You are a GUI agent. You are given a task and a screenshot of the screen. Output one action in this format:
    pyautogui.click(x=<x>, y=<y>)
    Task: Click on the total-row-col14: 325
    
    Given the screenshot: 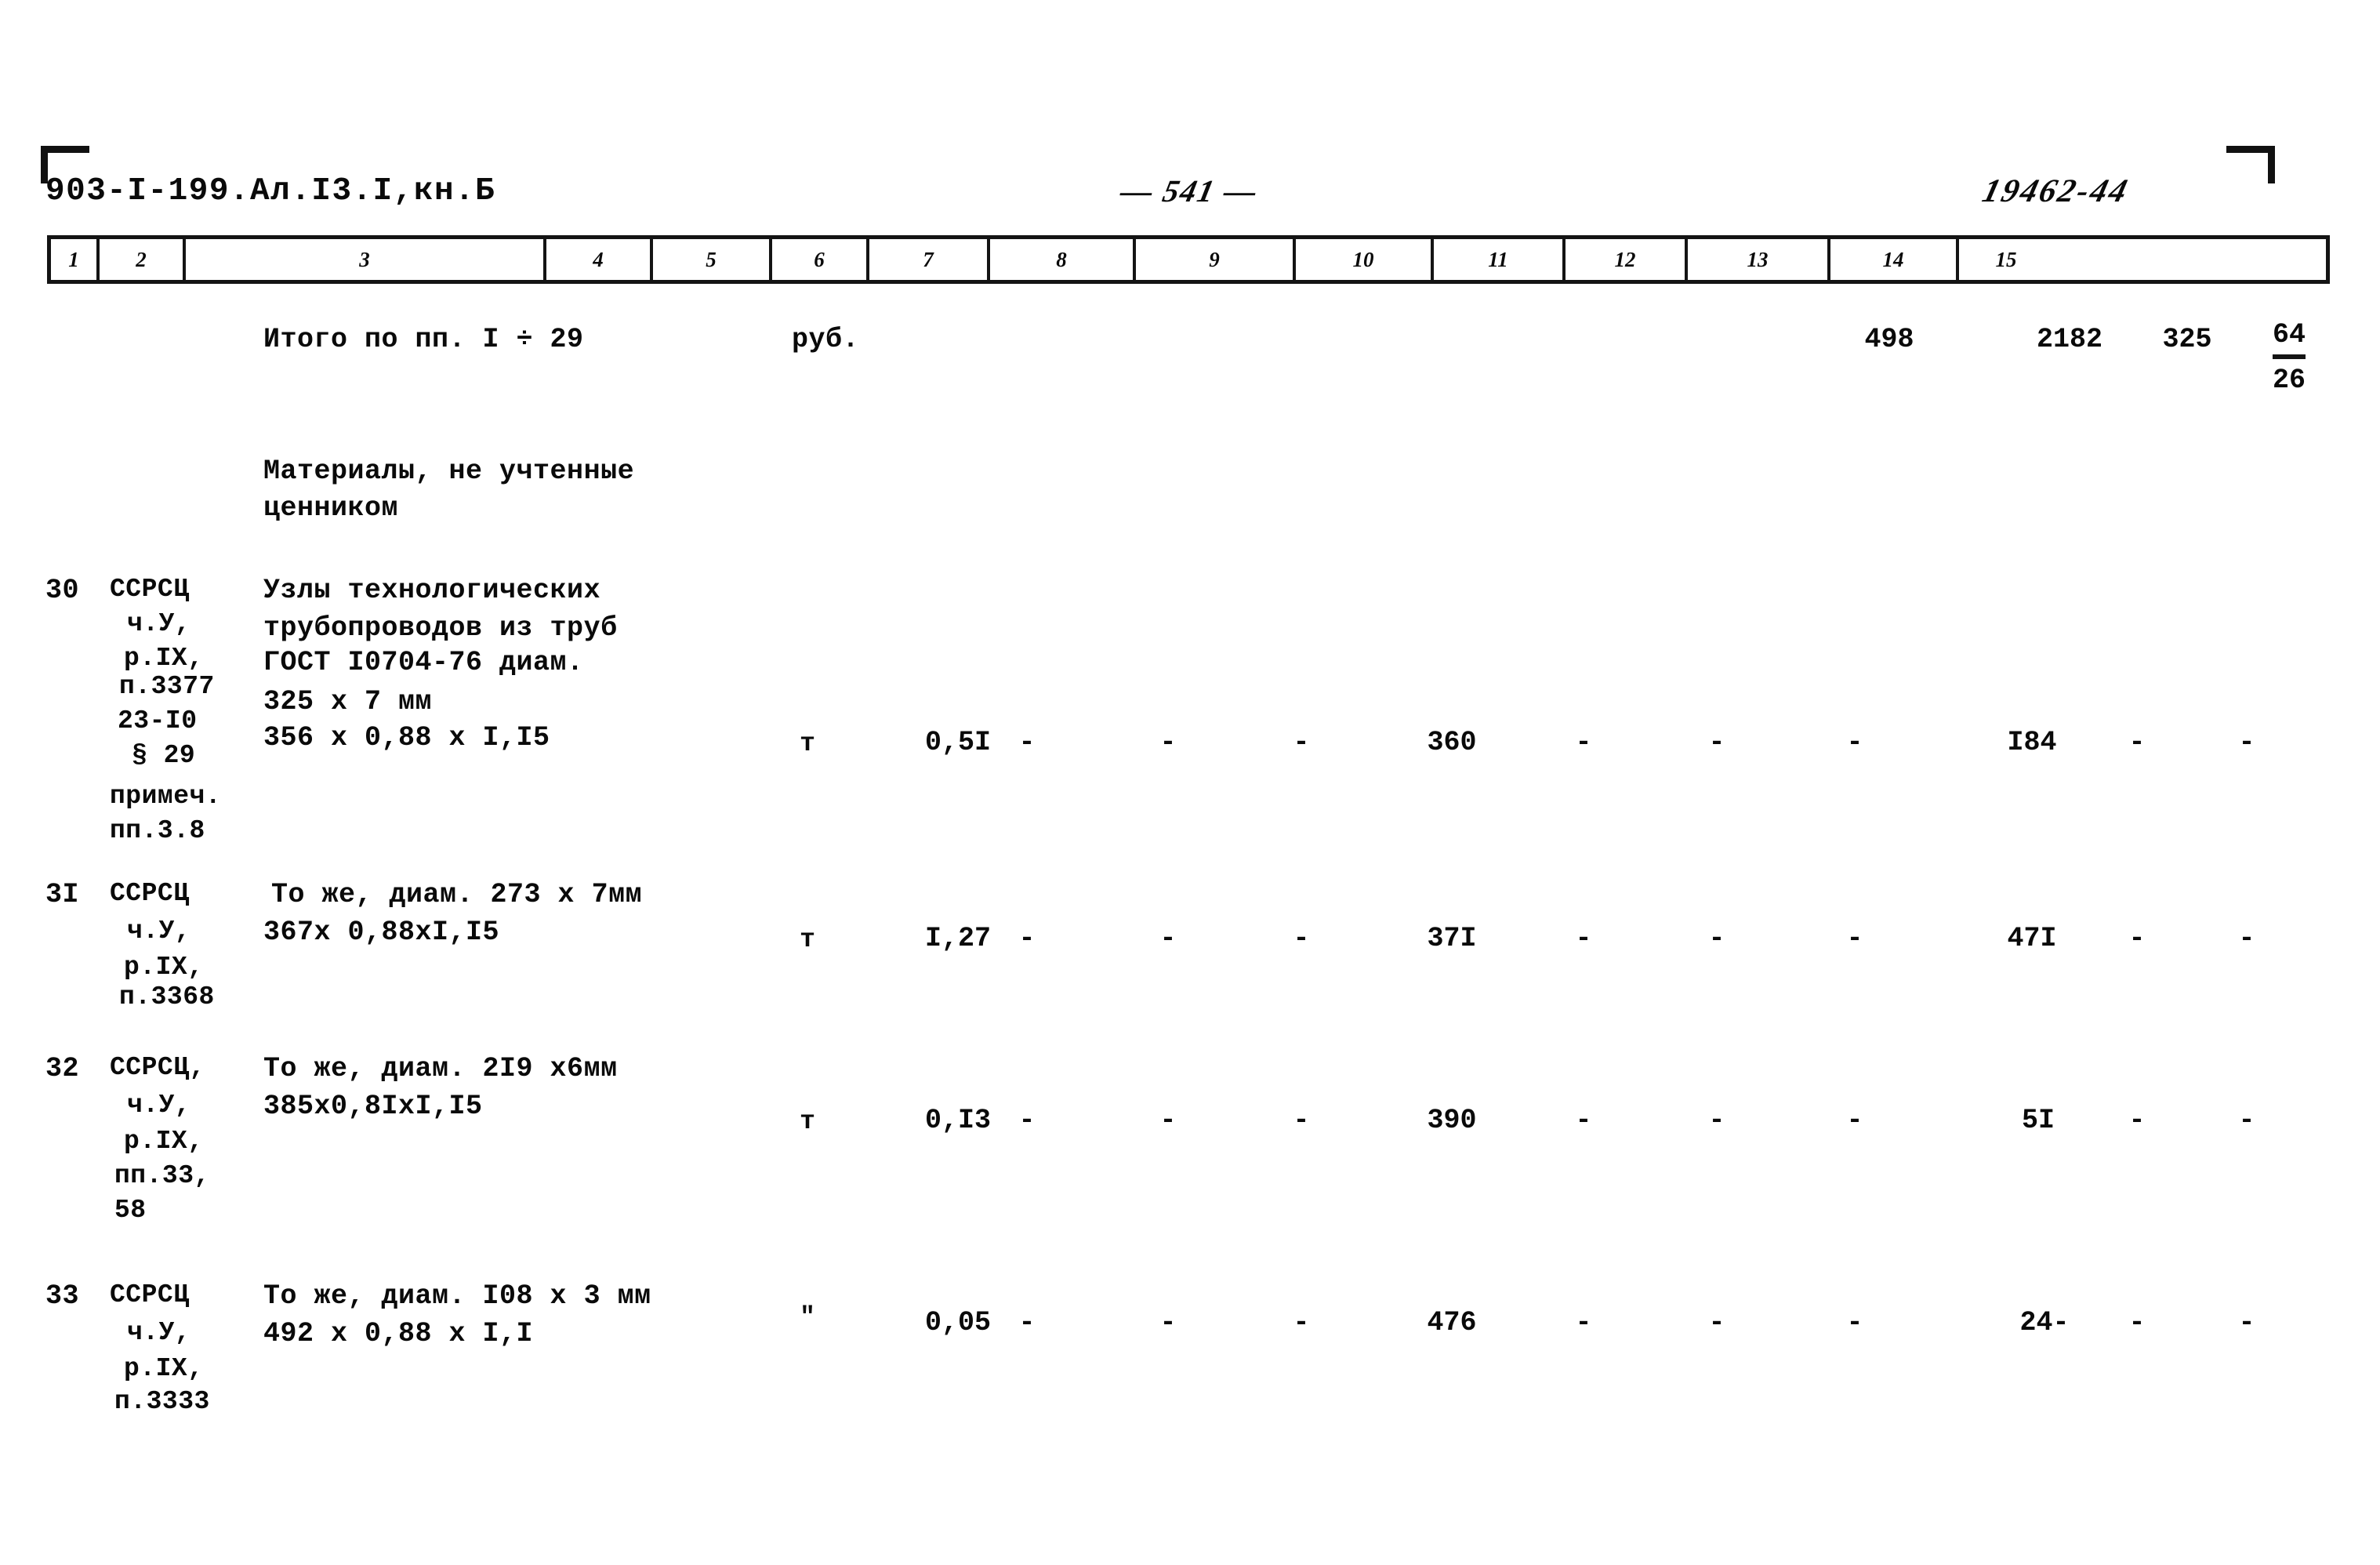 What is the action you would take?
    pyautogui.click(x=2187, y=339)
    